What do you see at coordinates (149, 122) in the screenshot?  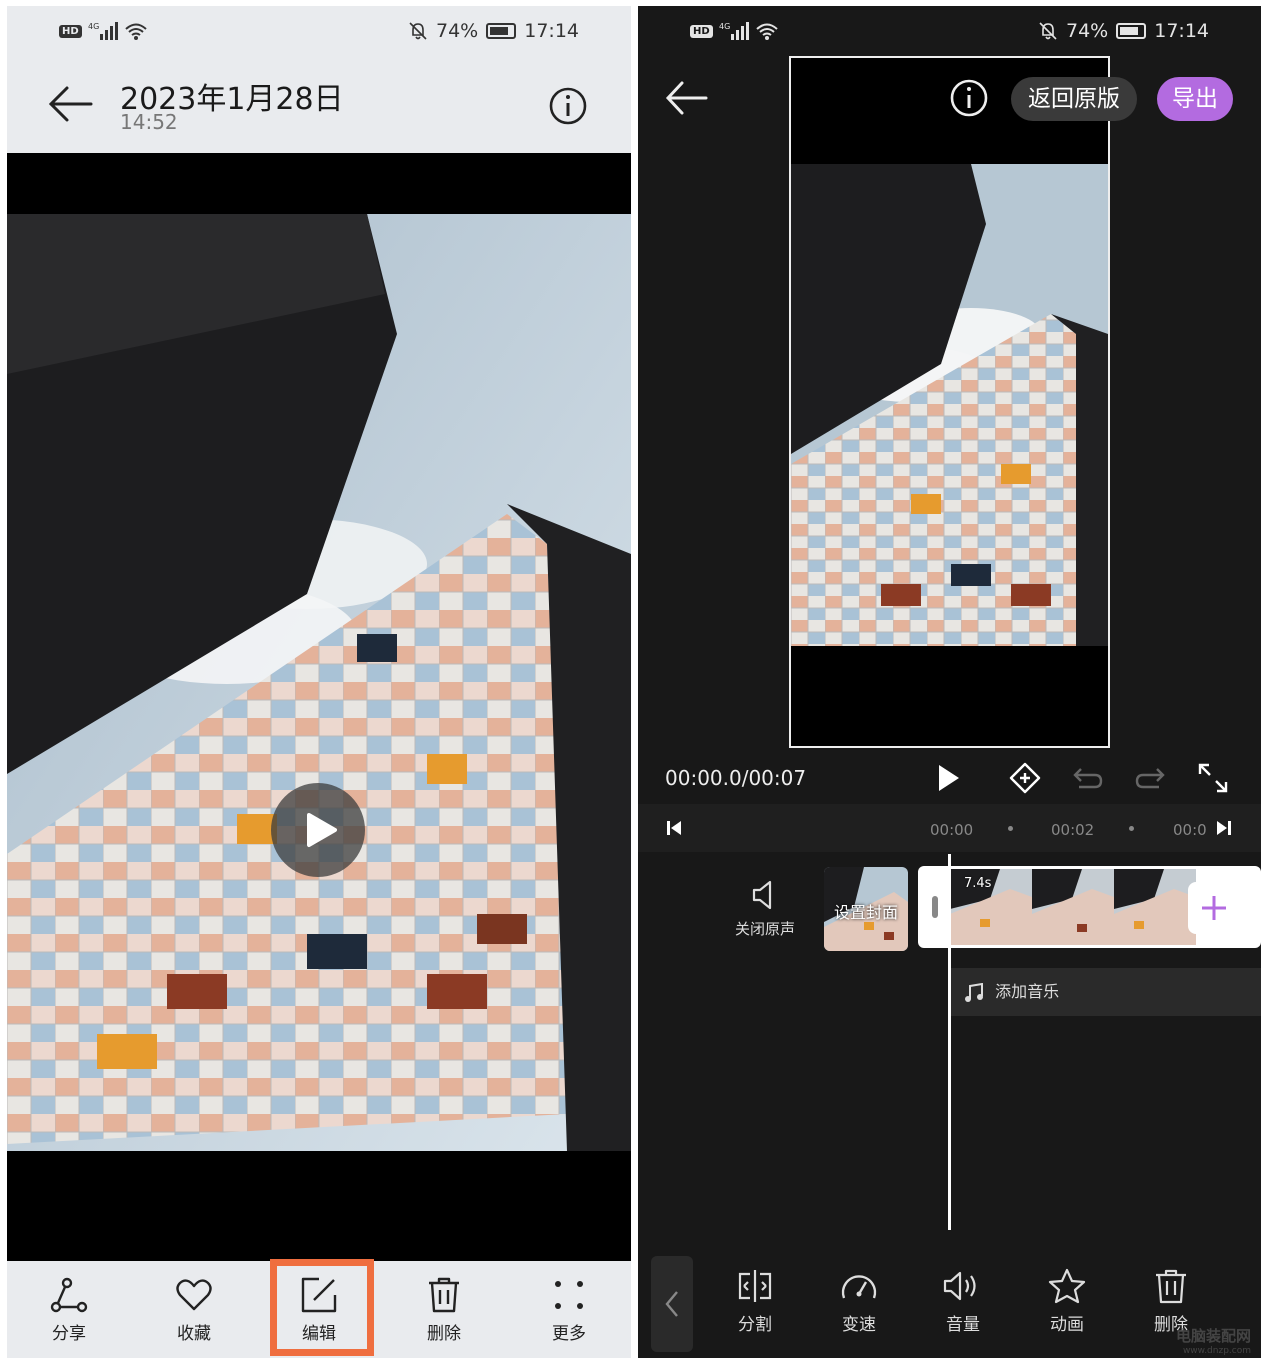 I see `page-subtitle: 14:52` at bounding box center [149, 122].